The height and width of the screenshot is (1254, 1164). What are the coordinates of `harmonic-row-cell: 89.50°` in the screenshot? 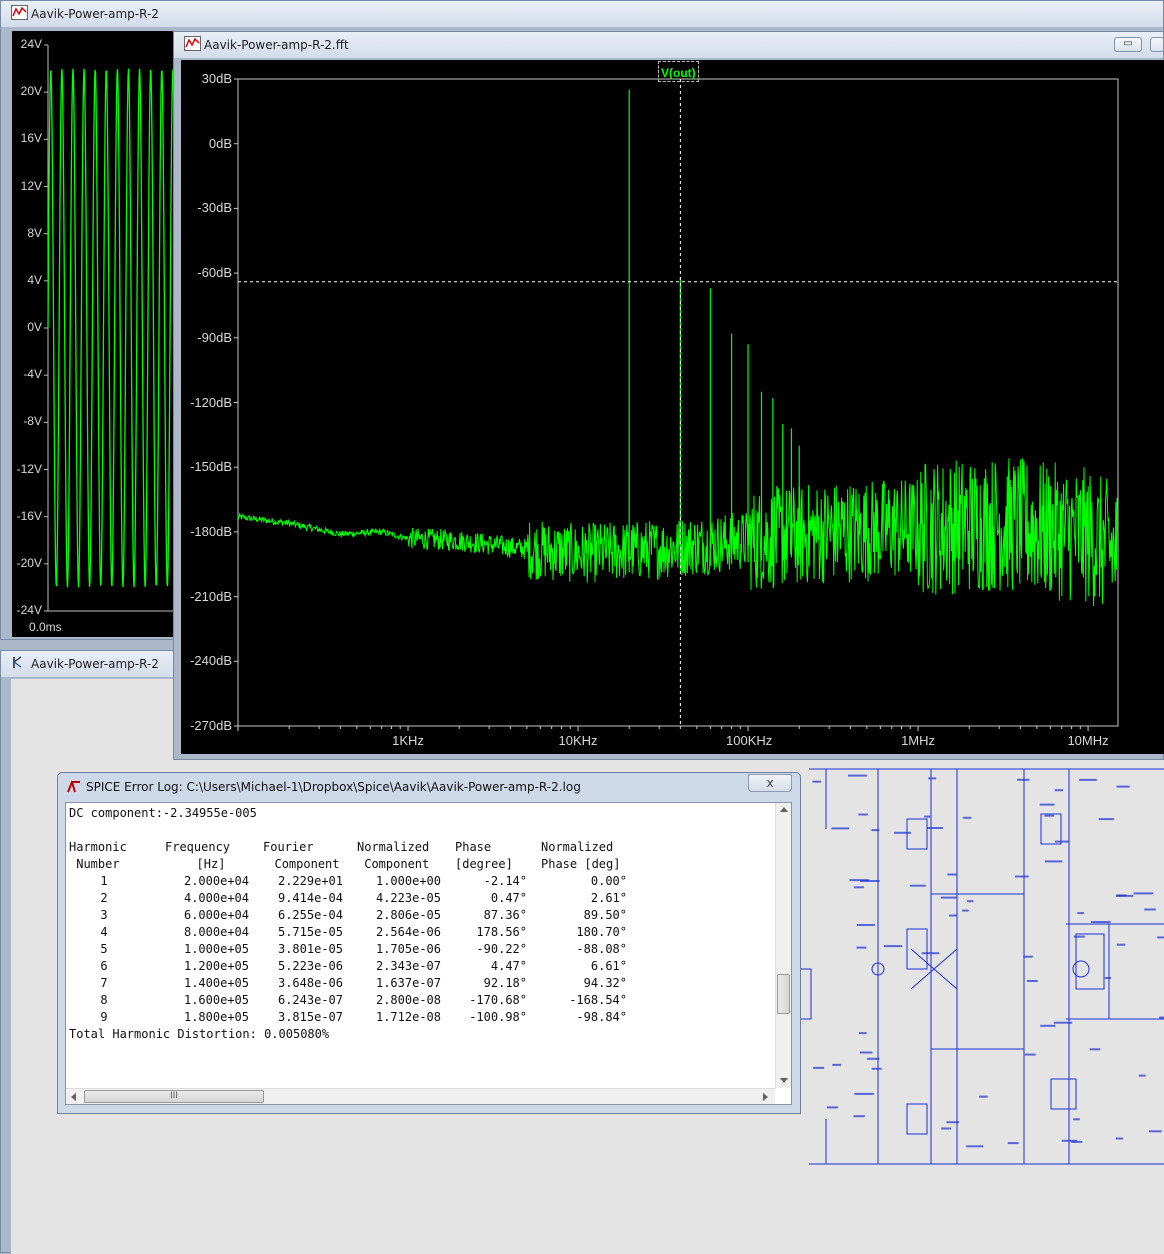 It's located at (605, 915).